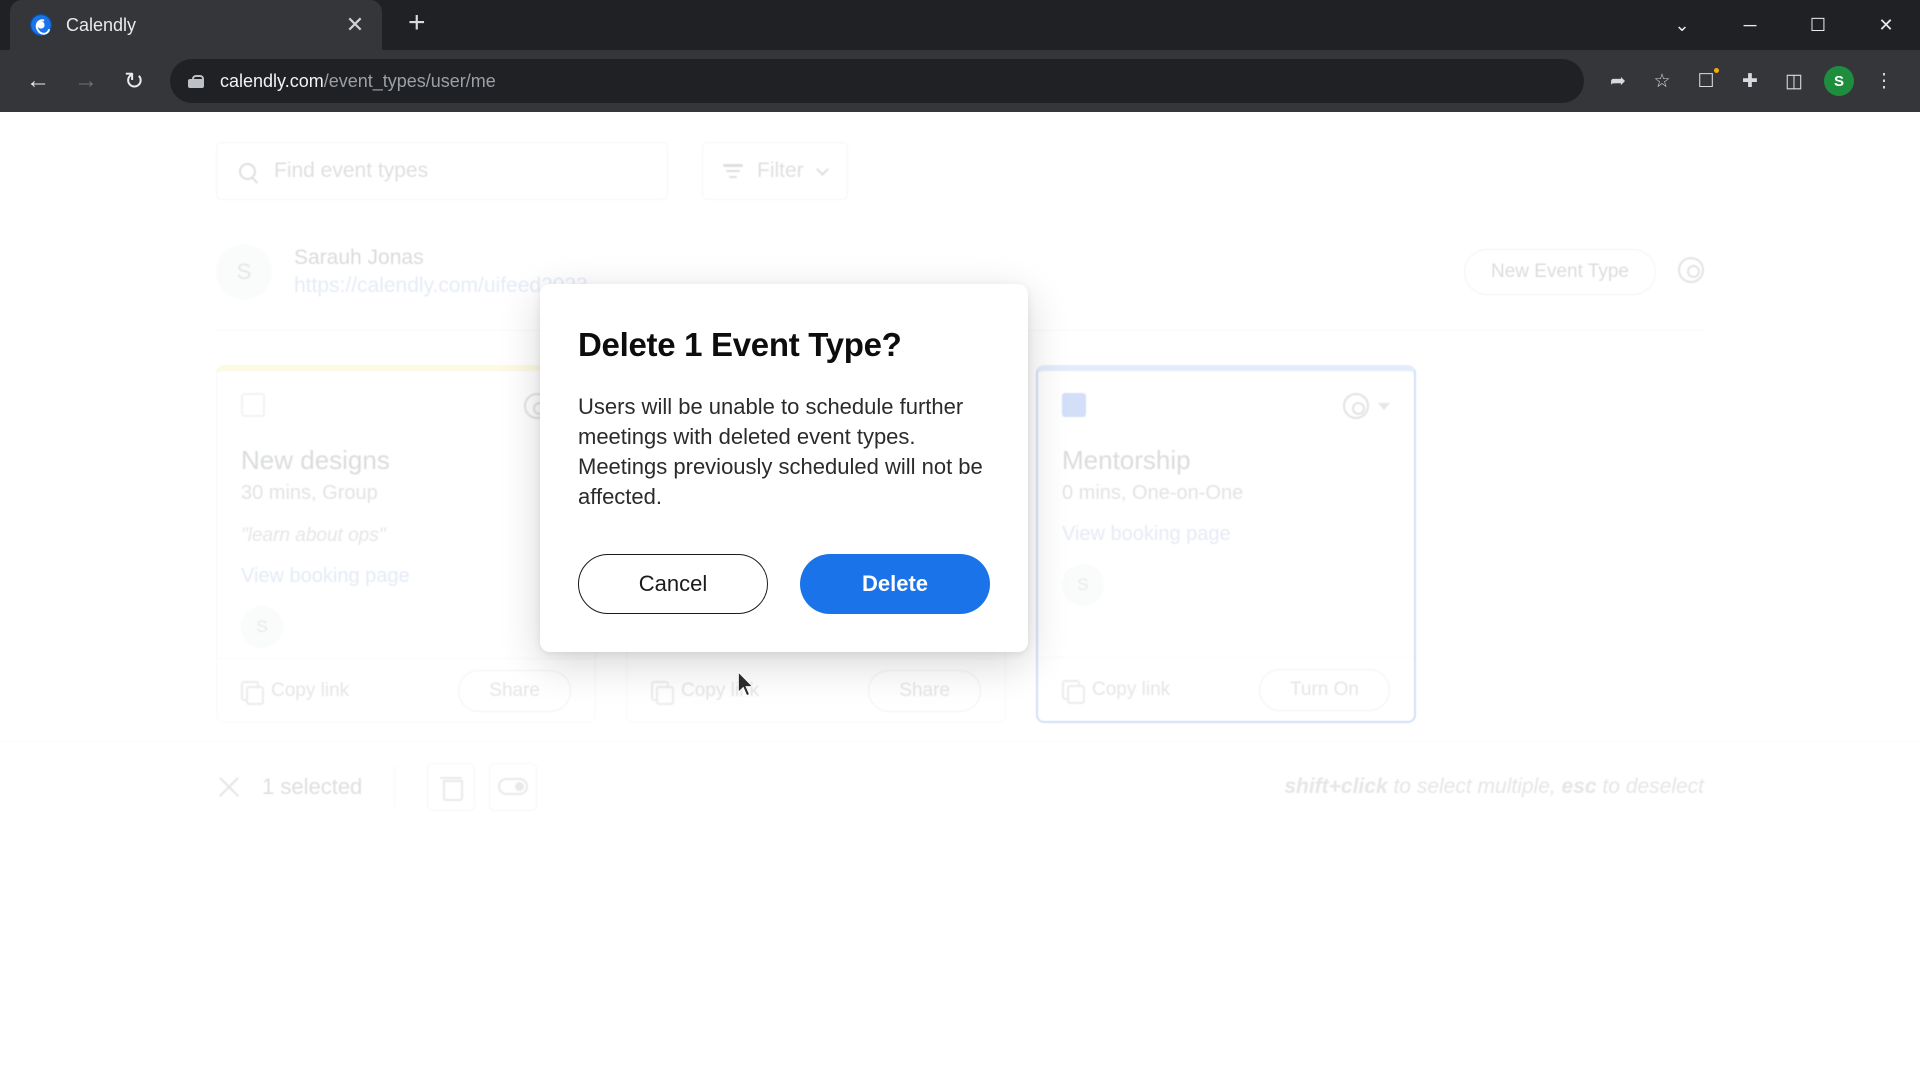  Describe the element at coordinates (41, 25) in the screenshot. I see `calendly-logo-icon` at that location.